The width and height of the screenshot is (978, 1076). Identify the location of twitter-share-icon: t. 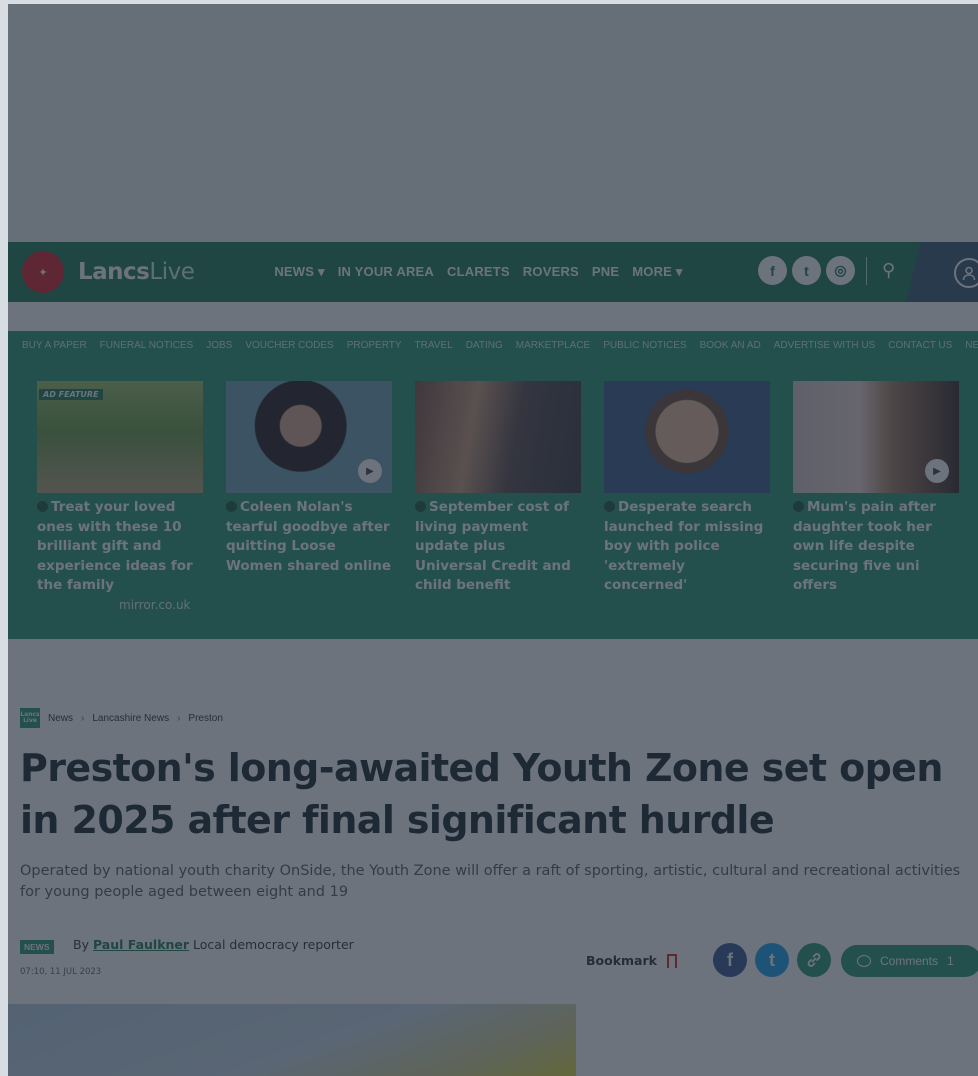
(772, 960).